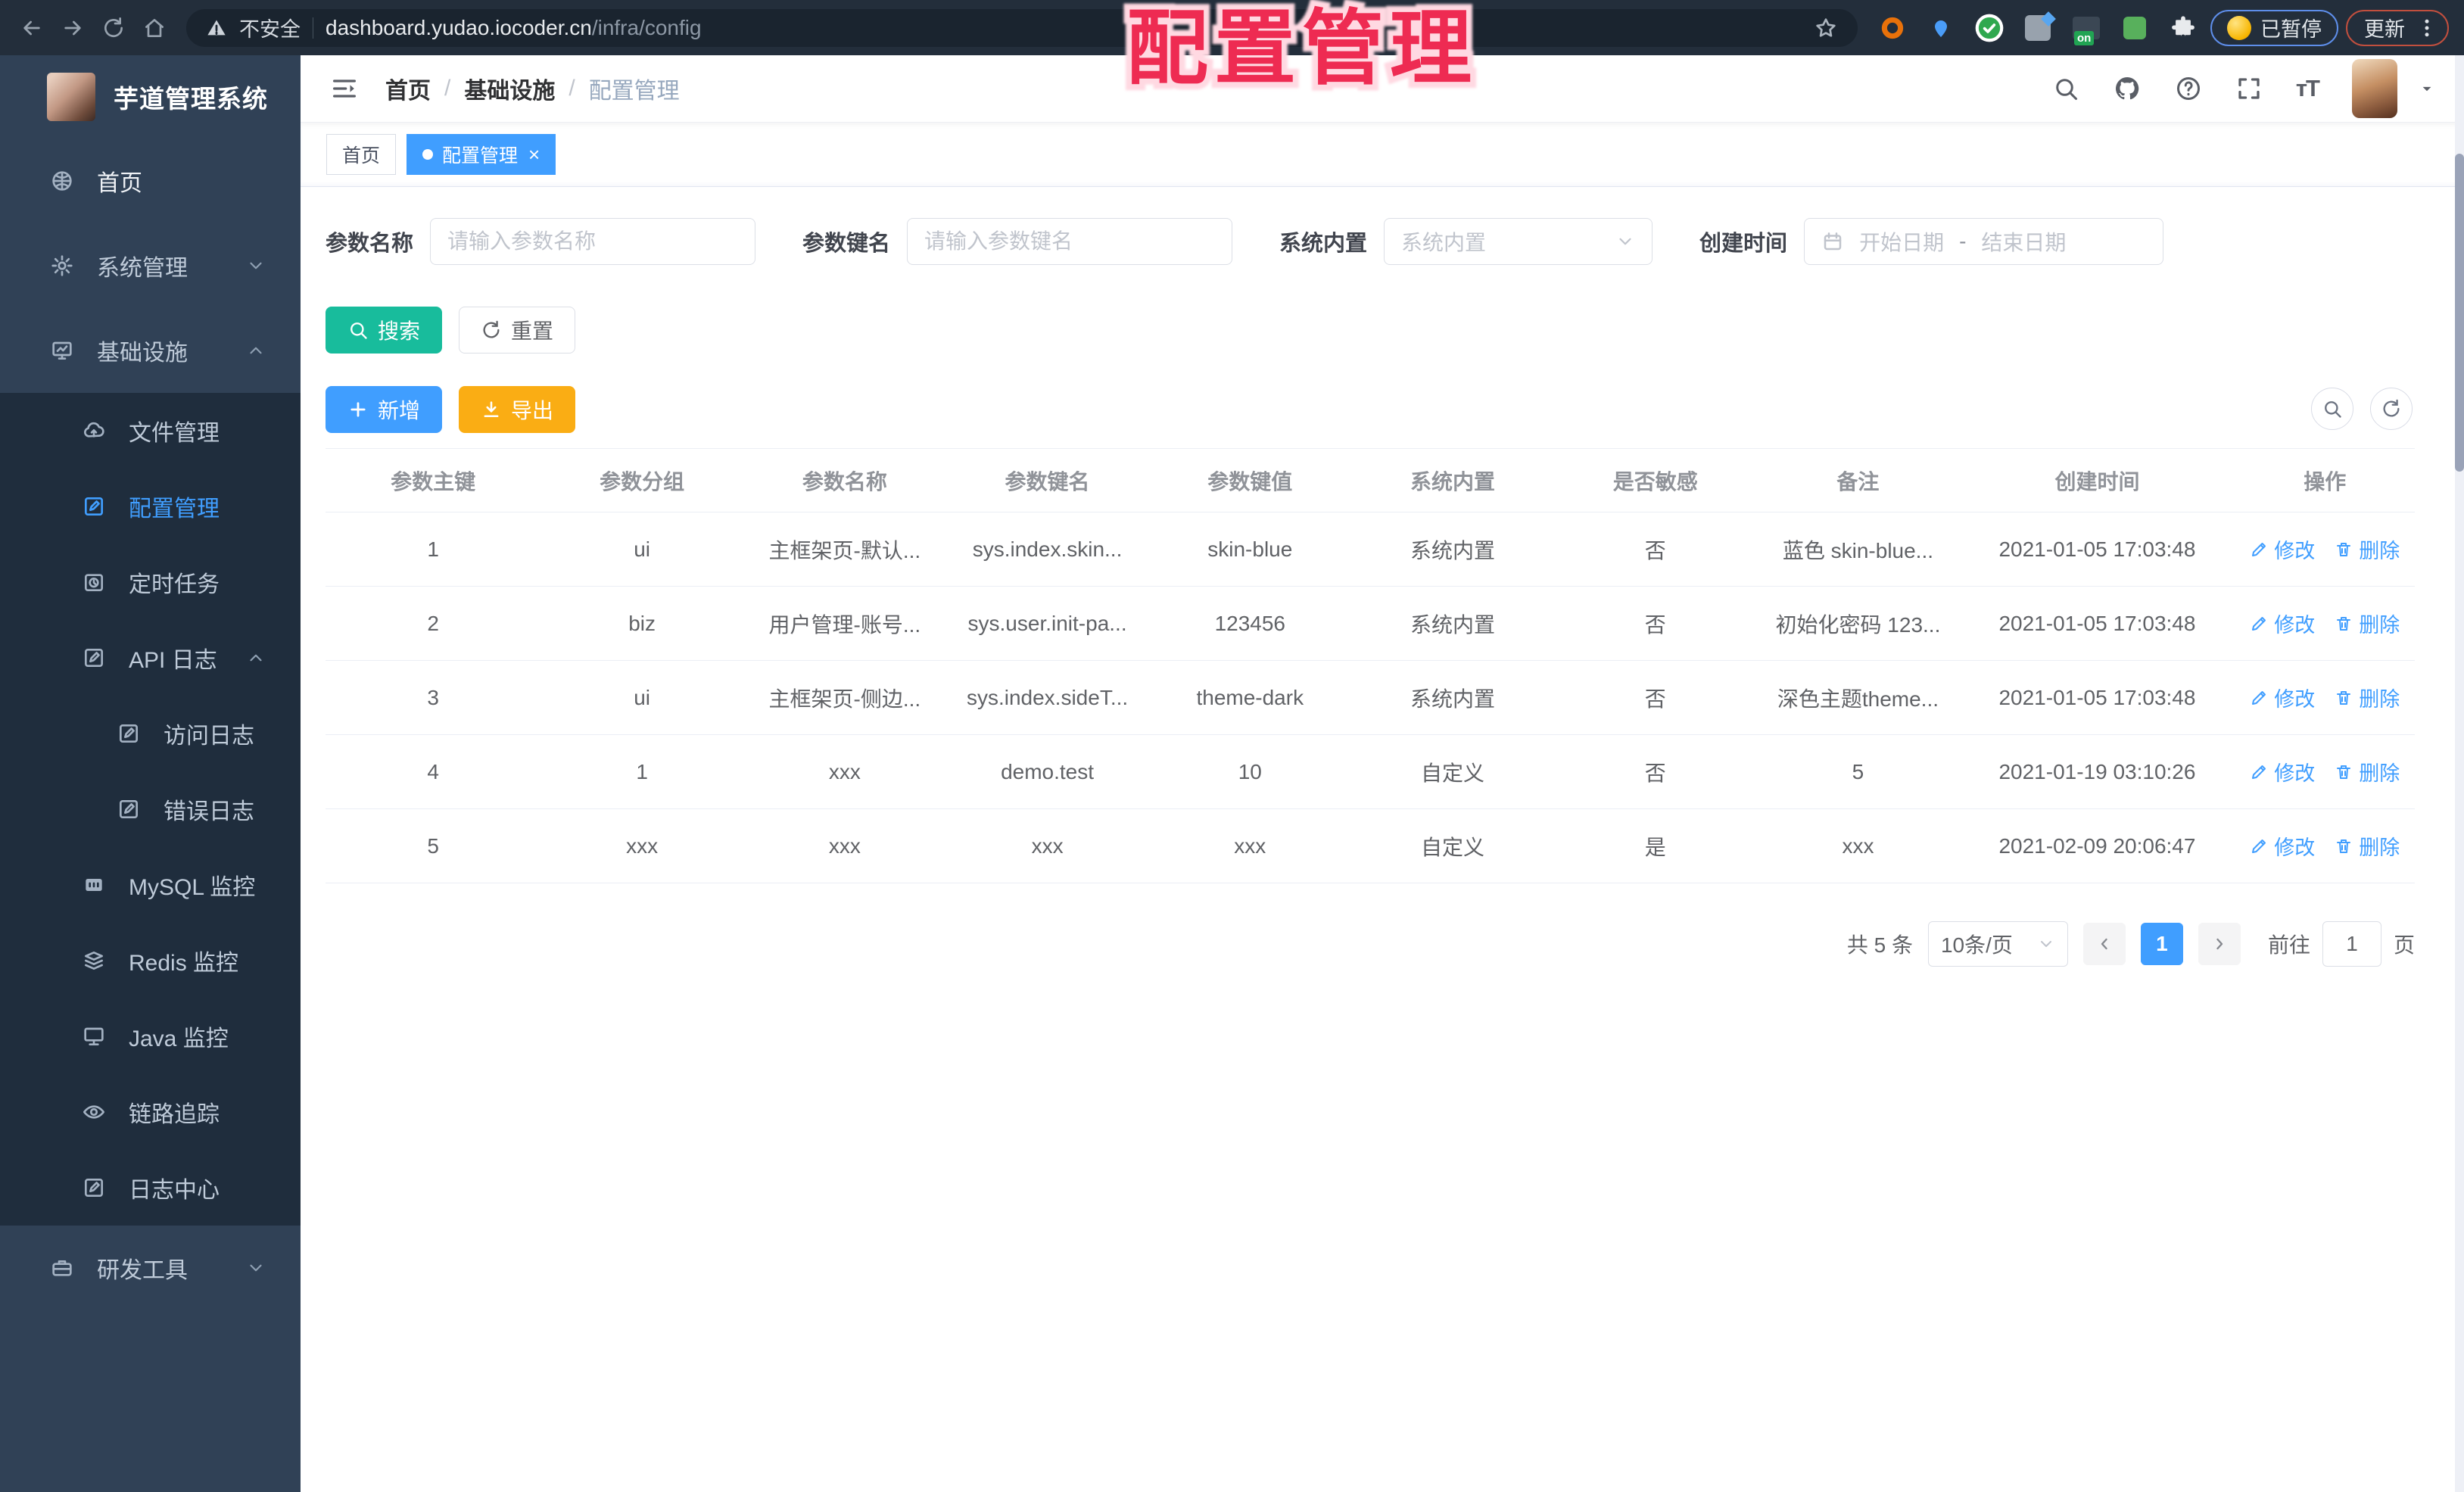  I want to click on column-header: 参数键值, so click(1250, 480).